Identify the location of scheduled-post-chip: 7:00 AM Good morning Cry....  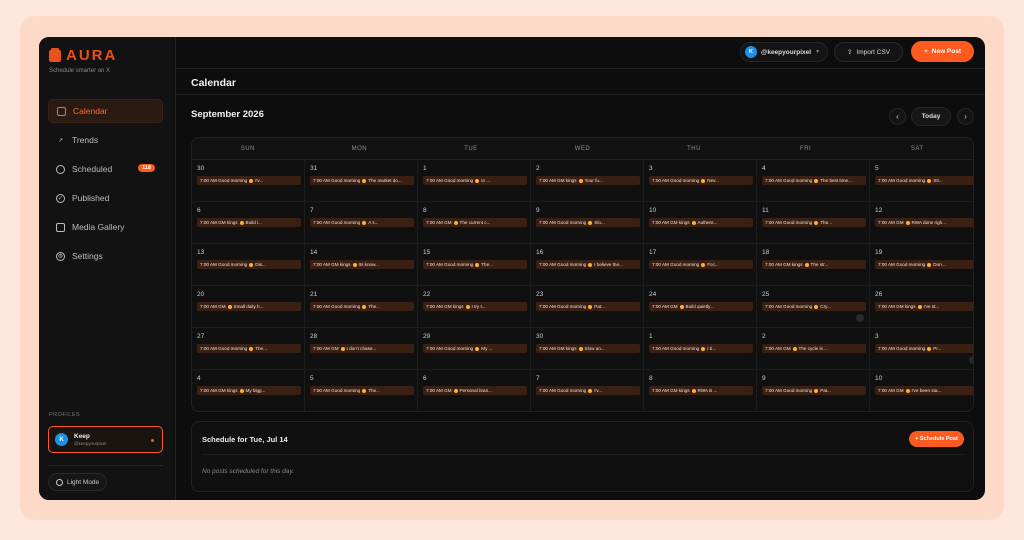
(814, 306).